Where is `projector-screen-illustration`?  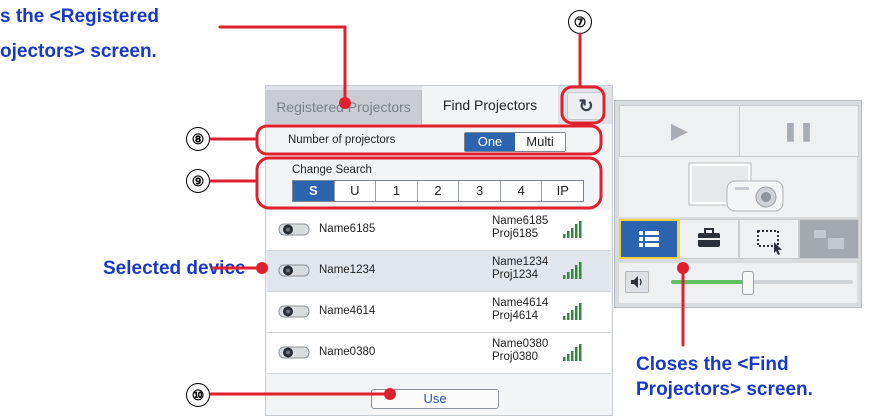
projector-screen-illustration is located at coordinates (736, 187).